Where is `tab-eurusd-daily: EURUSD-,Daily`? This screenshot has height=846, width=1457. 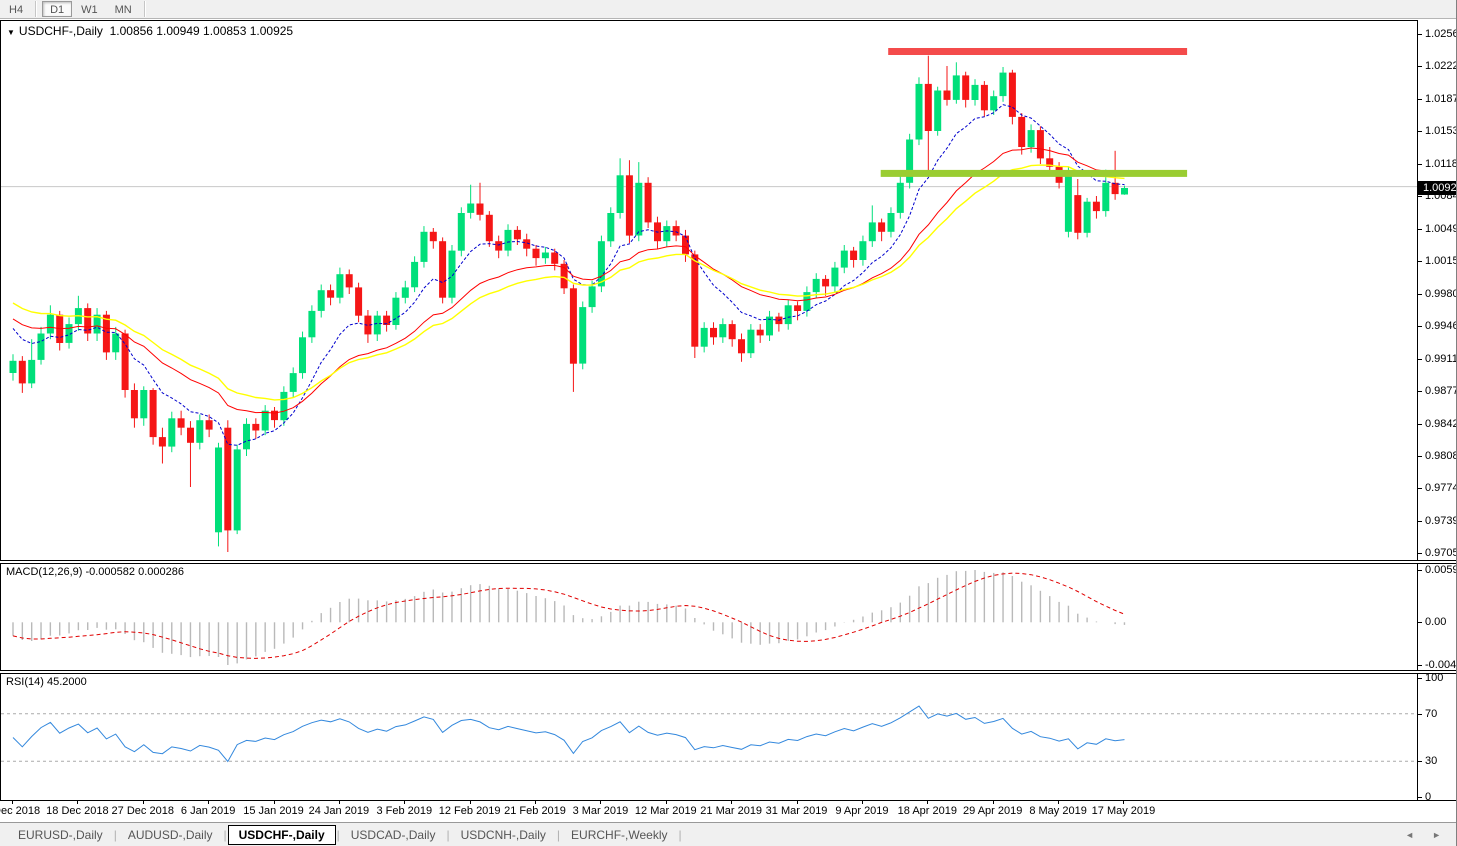
tab-eurusd-daily: EURUSD-,Daily is located at coordinates (60, 835).